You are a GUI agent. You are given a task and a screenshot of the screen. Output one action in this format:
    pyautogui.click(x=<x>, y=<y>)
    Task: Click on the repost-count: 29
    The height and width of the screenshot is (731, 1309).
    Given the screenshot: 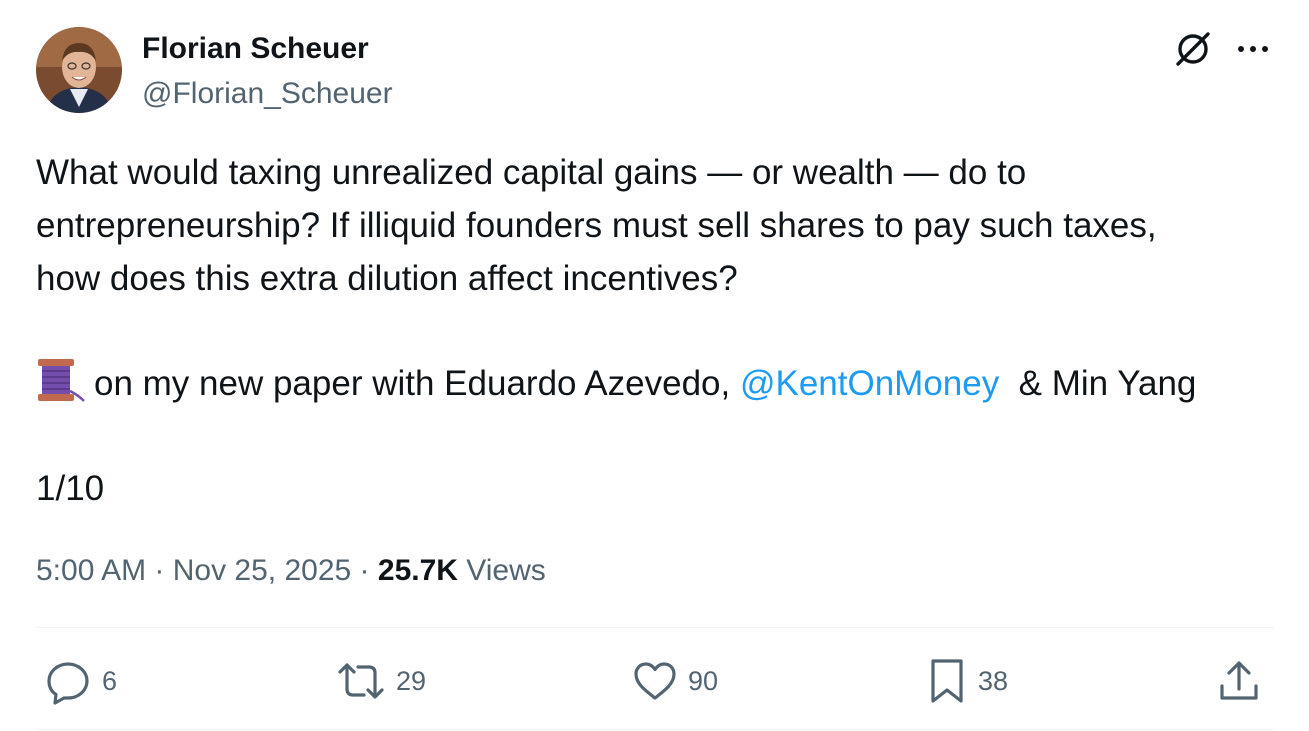 What is the action you would take?
    pyautogui.click(x=411, y=680)
    